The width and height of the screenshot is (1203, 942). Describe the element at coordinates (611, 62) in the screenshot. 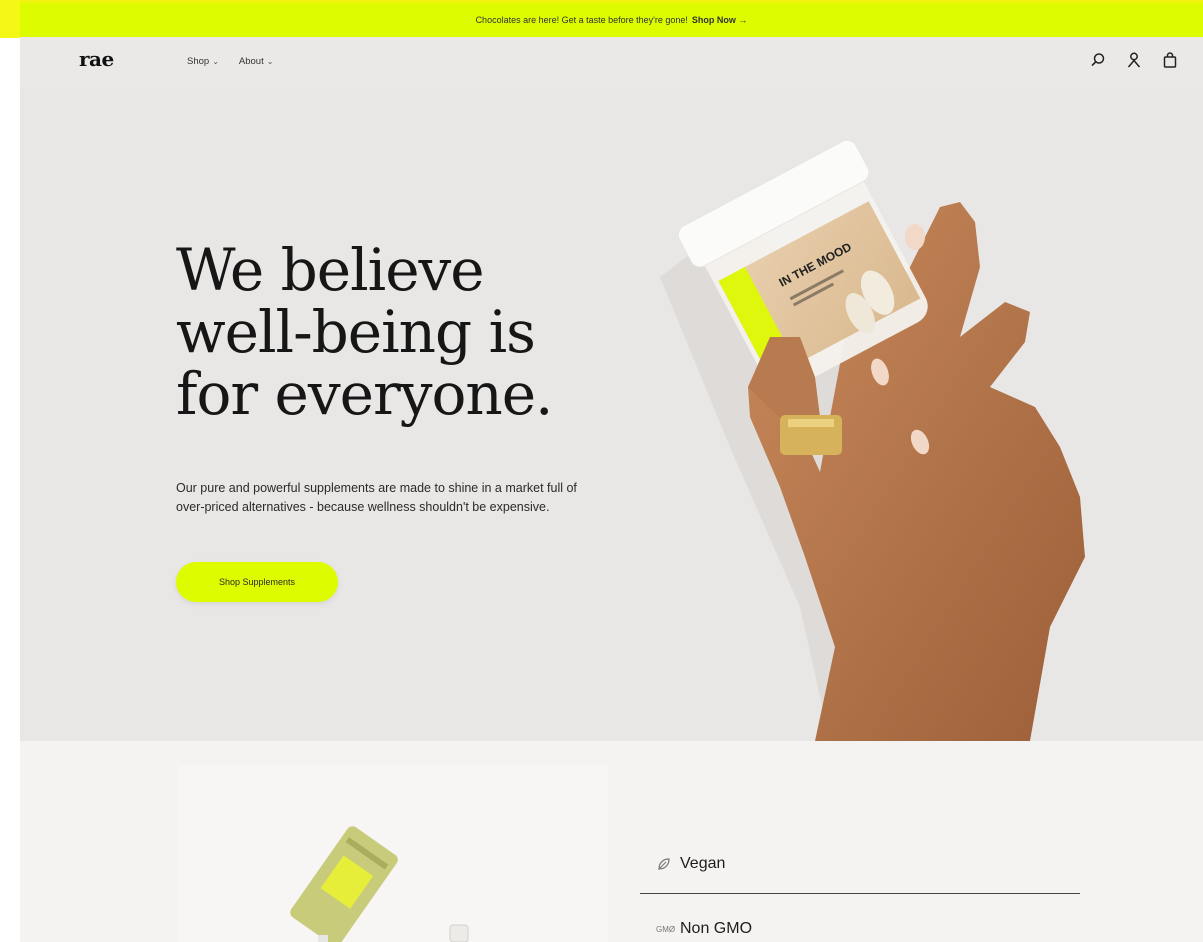

I see `header-nav: rae Shop ⌄ About ⌄` at that location.